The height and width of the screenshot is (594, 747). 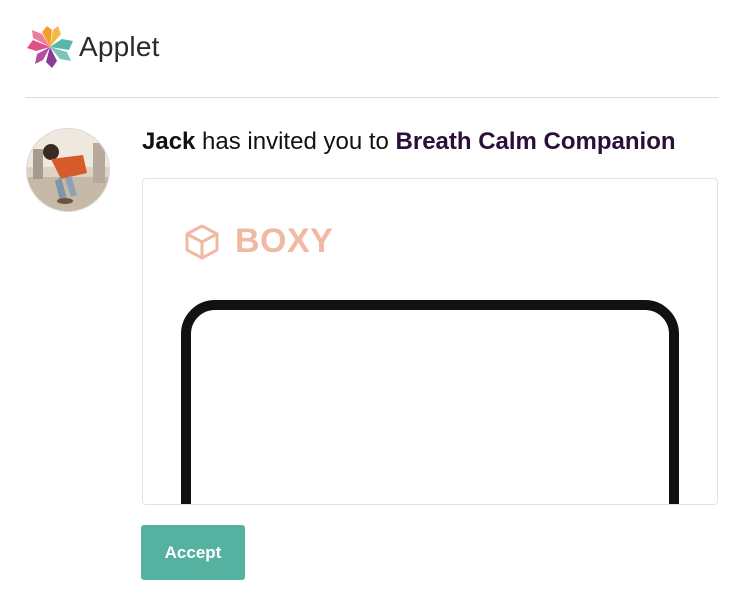 What do you see at coordinates (193, 552) in the screenshot?
I see `accept-button: Accept` at bounding box center [193, 552].